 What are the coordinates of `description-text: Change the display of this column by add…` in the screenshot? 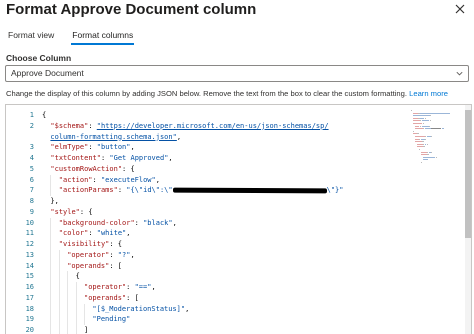 It's located at (206, 93).